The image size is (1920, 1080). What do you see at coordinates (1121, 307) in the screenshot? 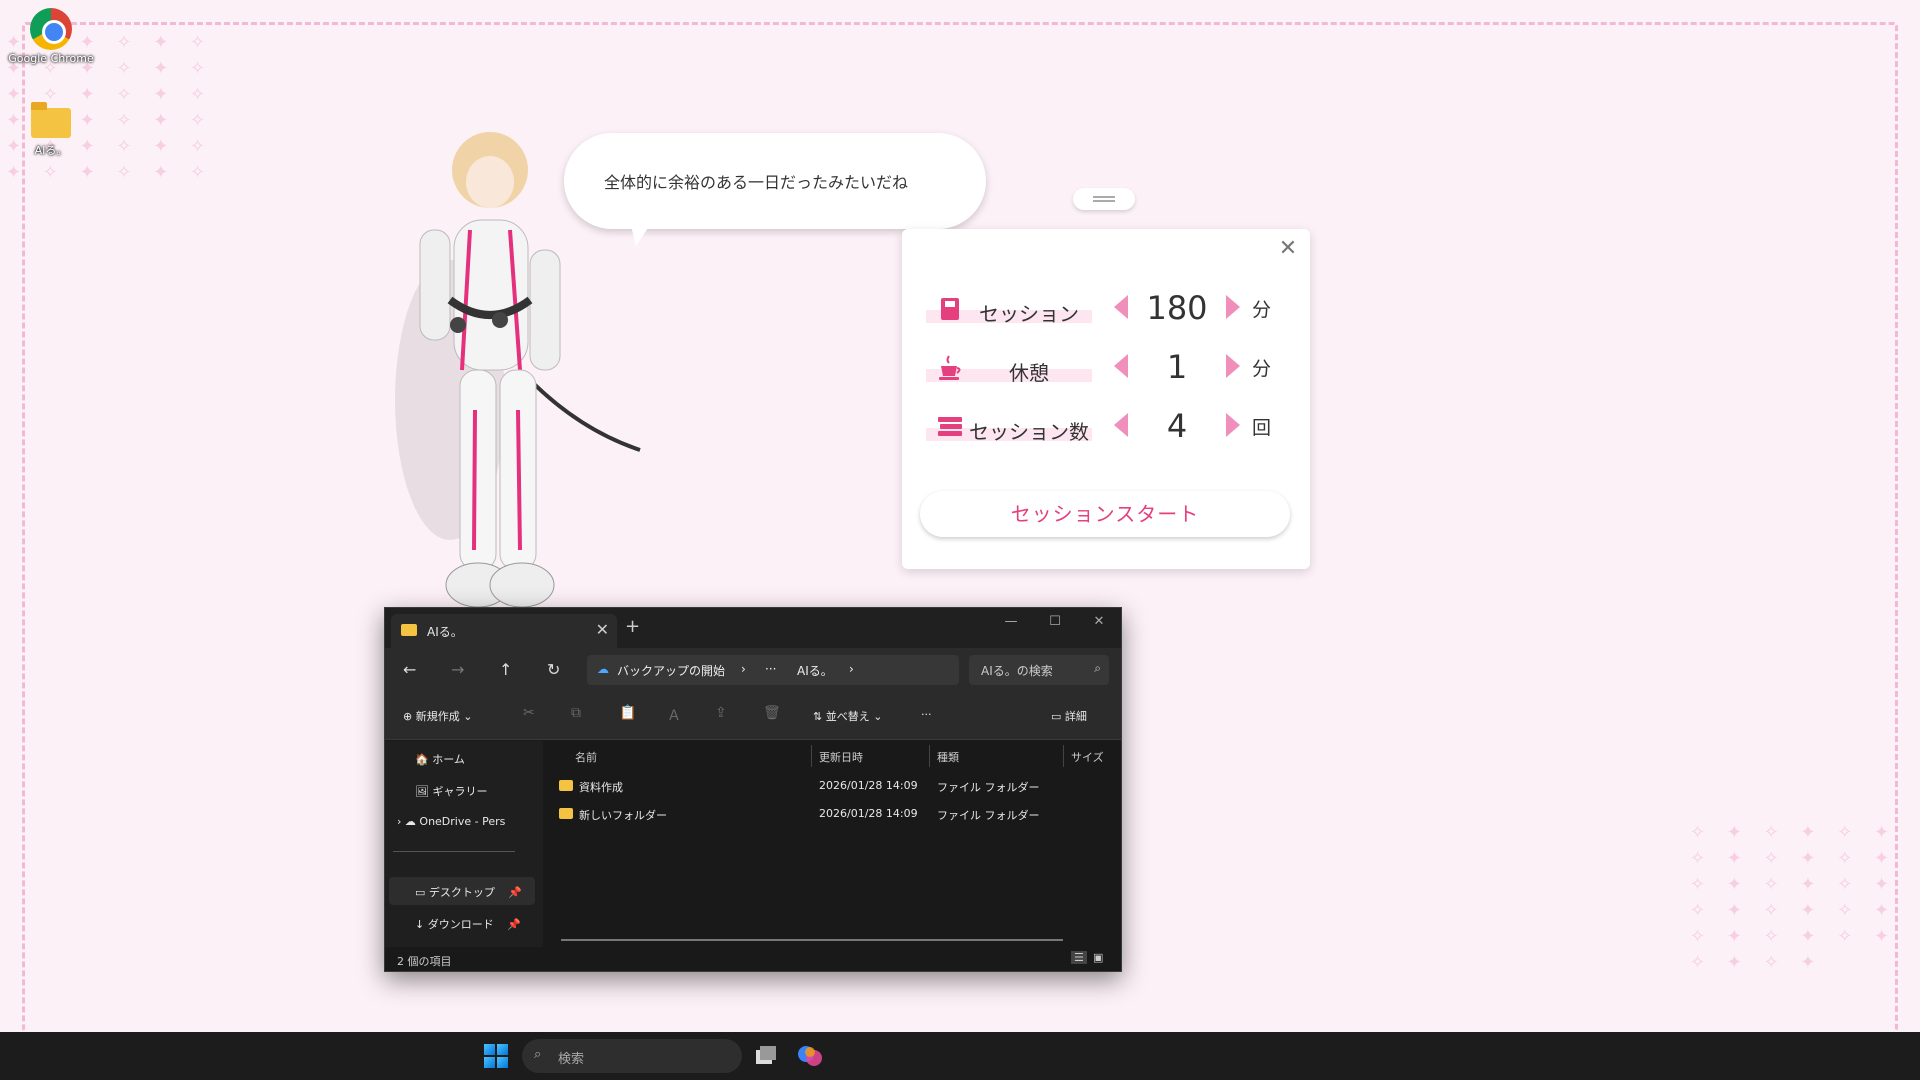
I see `session-decrease-button` at bounding box center [1121, 307].